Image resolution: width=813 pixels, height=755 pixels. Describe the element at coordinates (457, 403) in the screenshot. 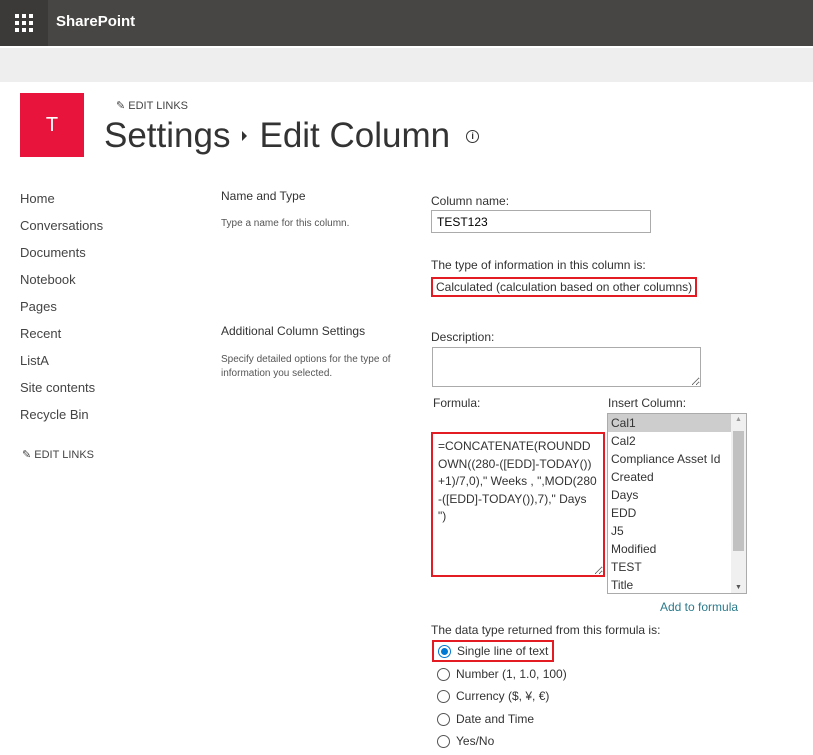

I see `formula-label: Formula:` at that location.